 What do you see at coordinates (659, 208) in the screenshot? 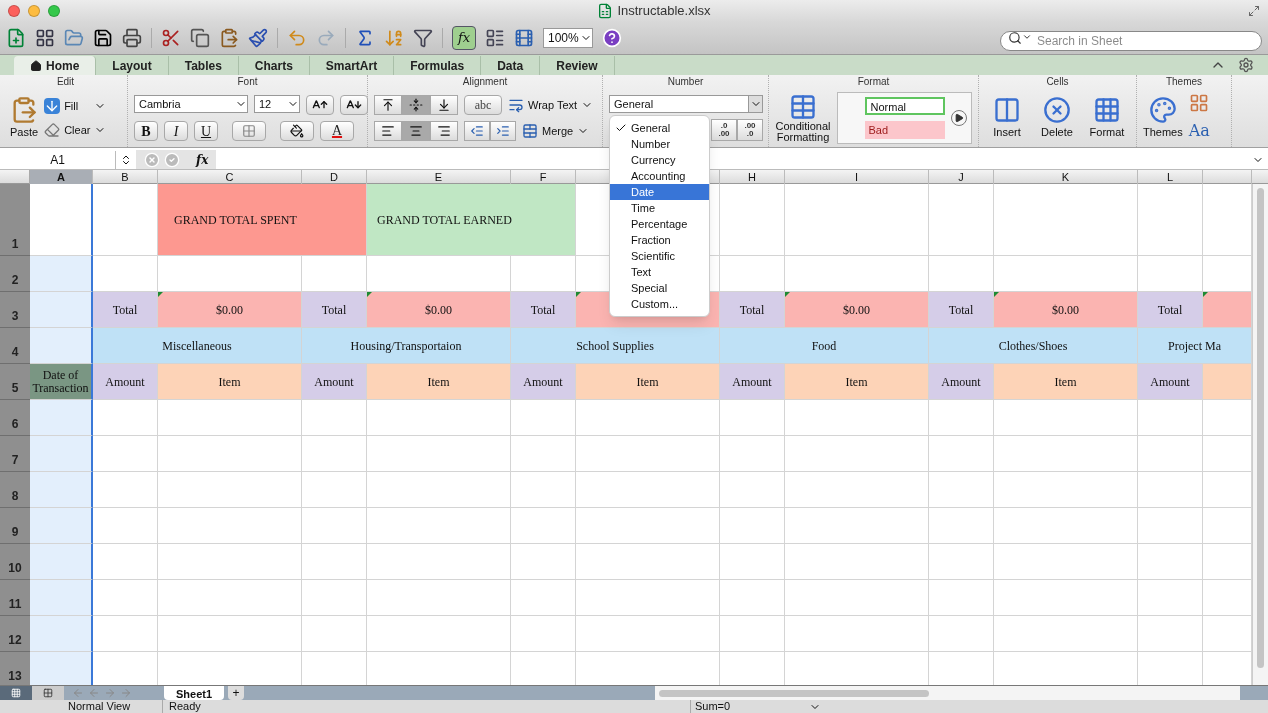
I see `menu-item: Time` at bounding box center [659, 208].